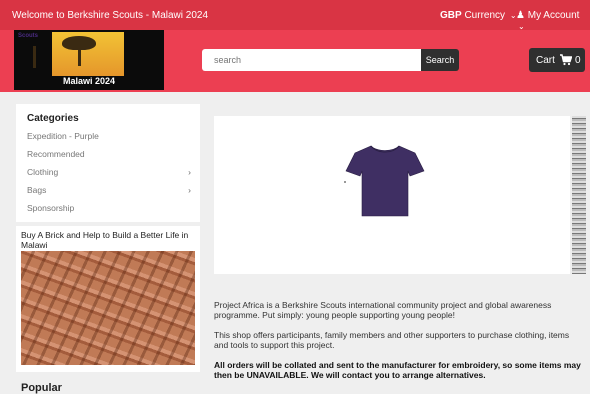 The width and height of the screenshot is (590, 394). I want to click on tshirt-shape, so click(385, 181).